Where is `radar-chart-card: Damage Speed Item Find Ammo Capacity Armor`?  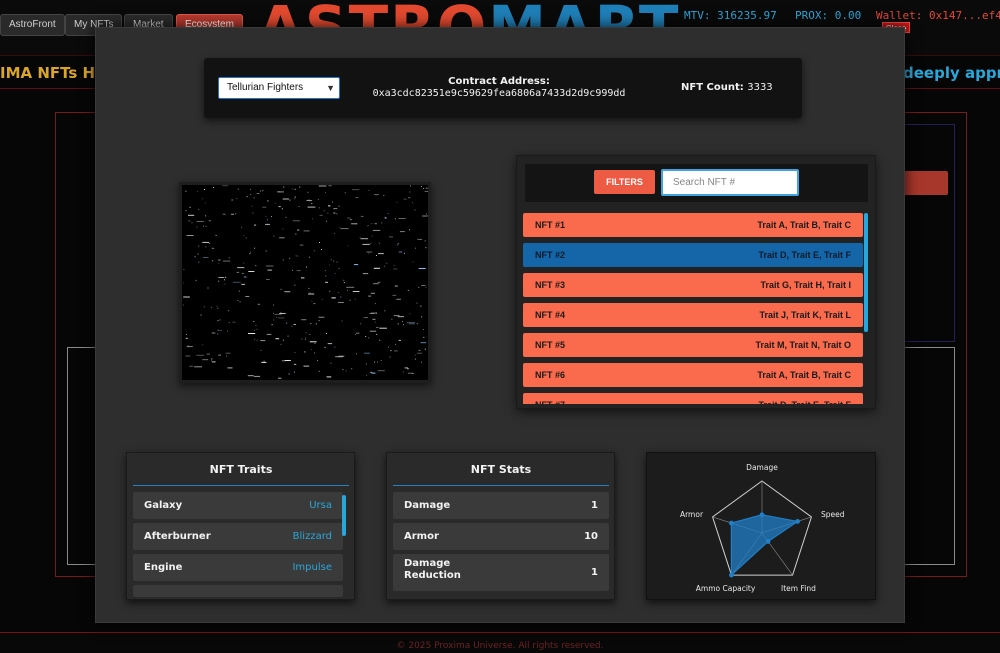 radar-chart-card: Damage Speed Item Find Ammo Capacity Armor is located at coordinates (761, 526).